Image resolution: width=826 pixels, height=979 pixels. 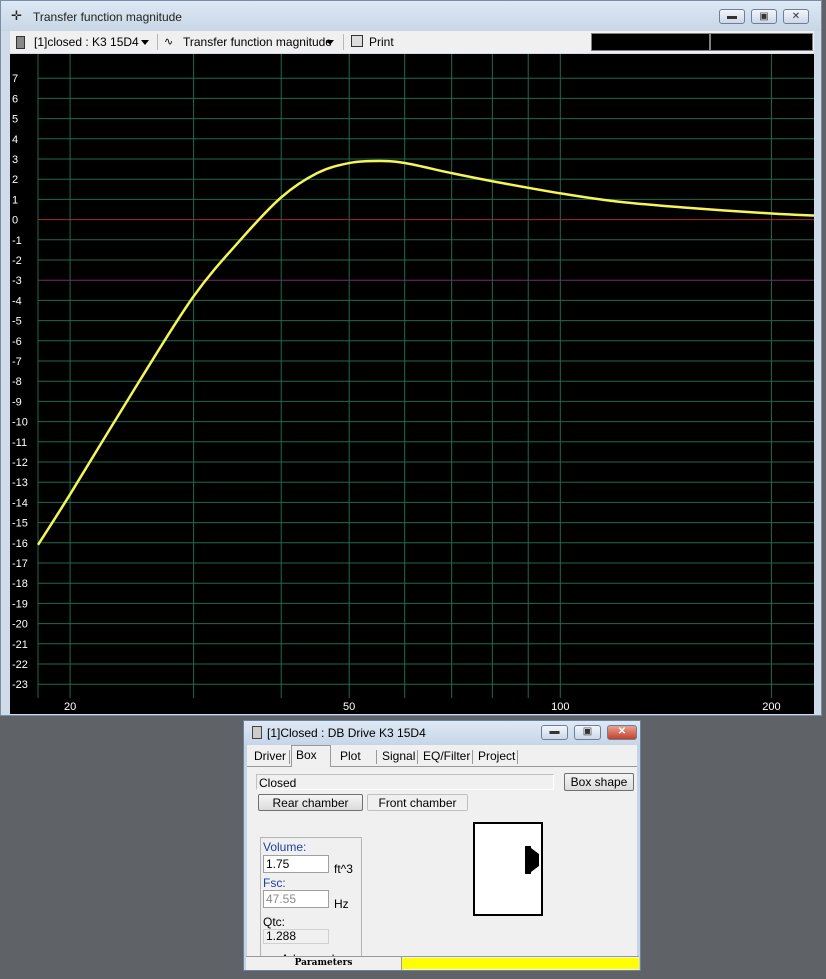 What do you see at coordinates (296, 936) in the screenshot?
I see `qtc-value: 1.288` at bounding box center [296, 936].